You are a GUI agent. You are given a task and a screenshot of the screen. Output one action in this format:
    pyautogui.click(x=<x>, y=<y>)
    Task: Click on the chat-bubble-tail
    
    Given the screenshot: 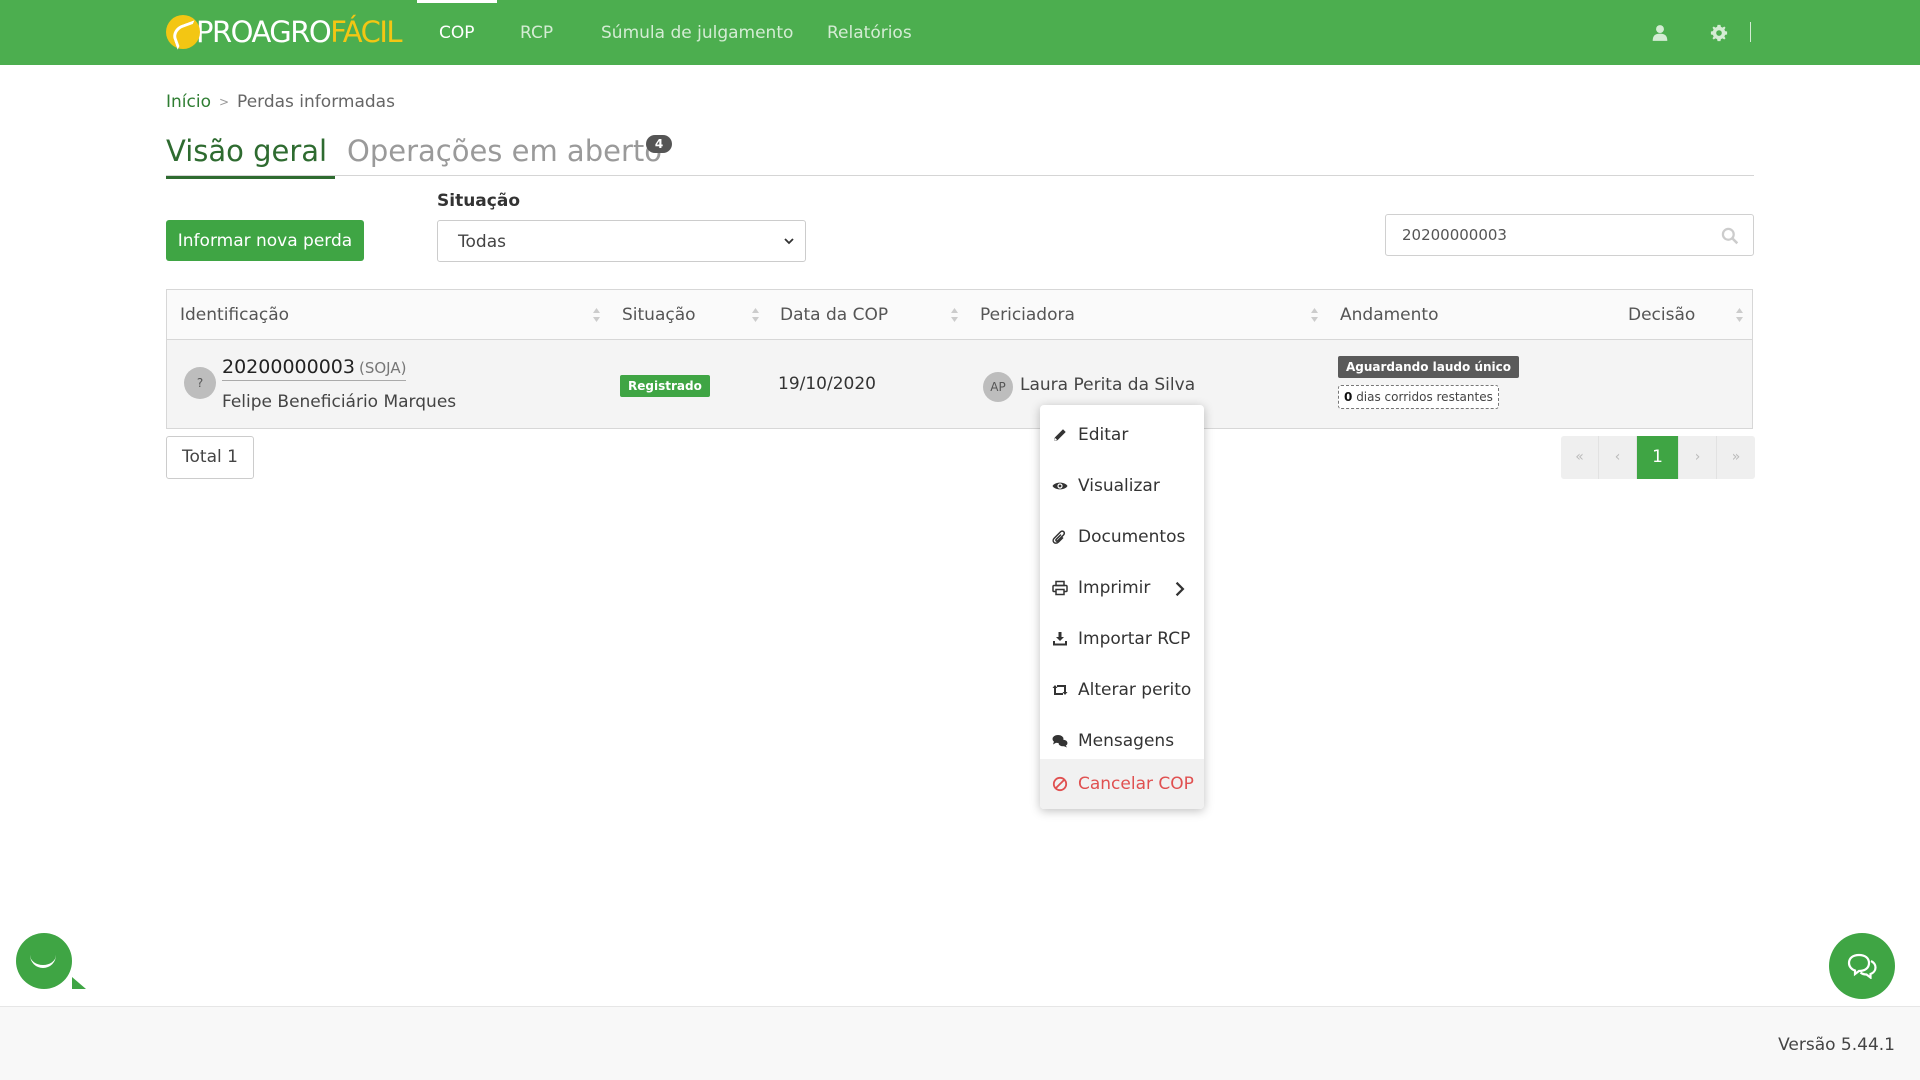 What is the action you would take?
    pyautogui.click(x=79, y=983)
    